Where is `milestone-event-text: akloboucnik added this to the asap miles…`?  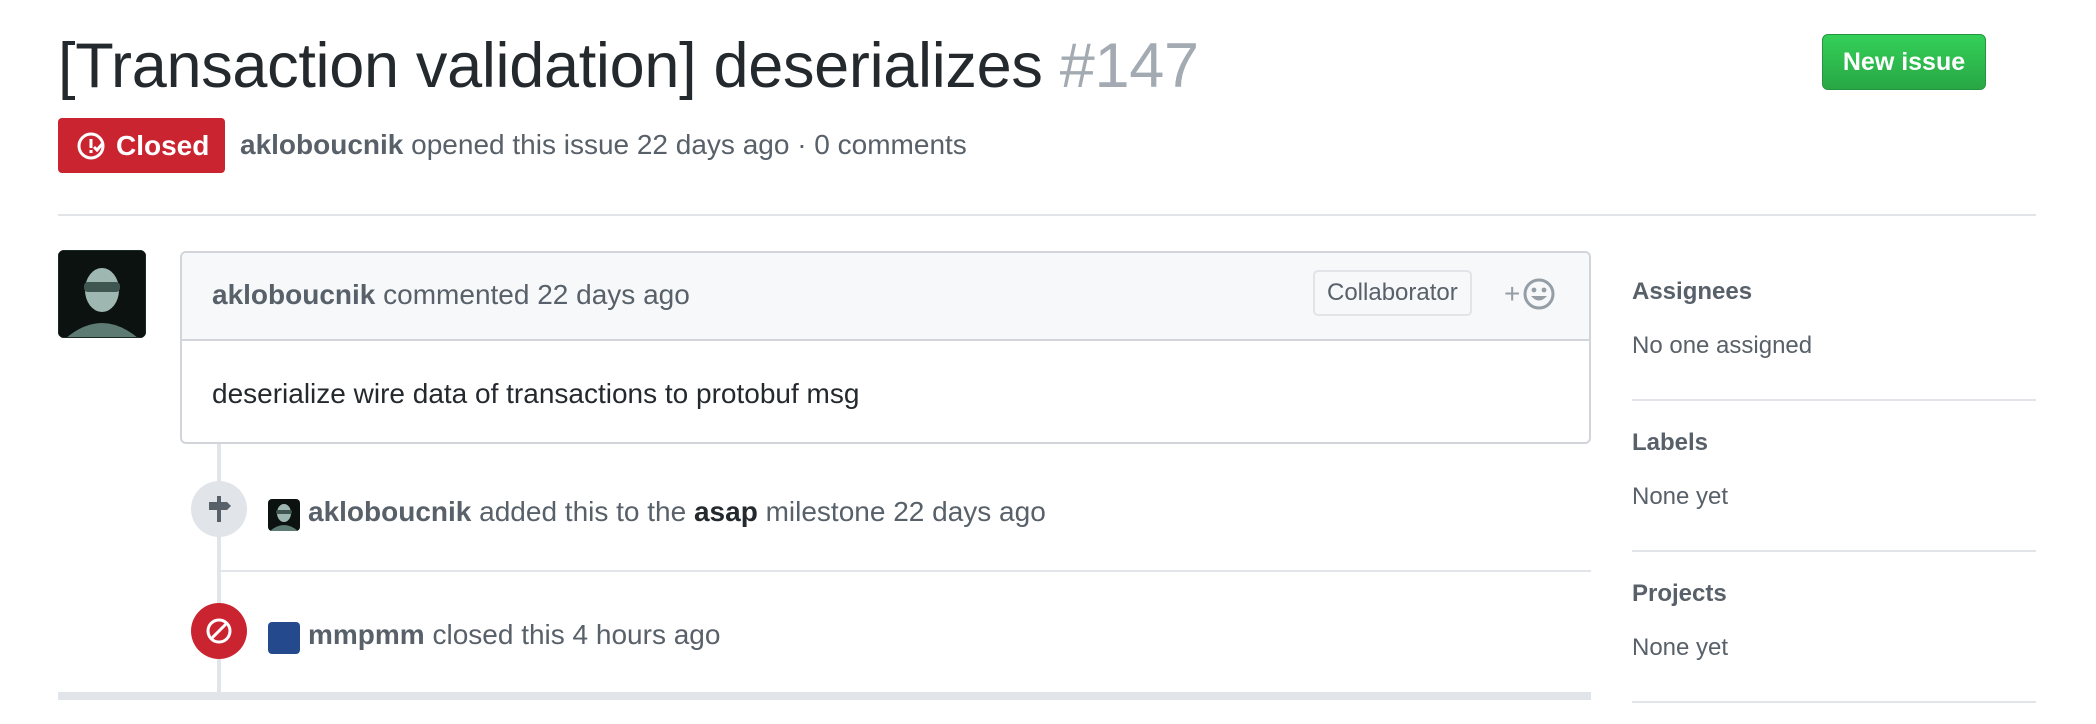
milestone-event-text: akloboucnik added this to the asap miles… is located at coordinates (677, 512).